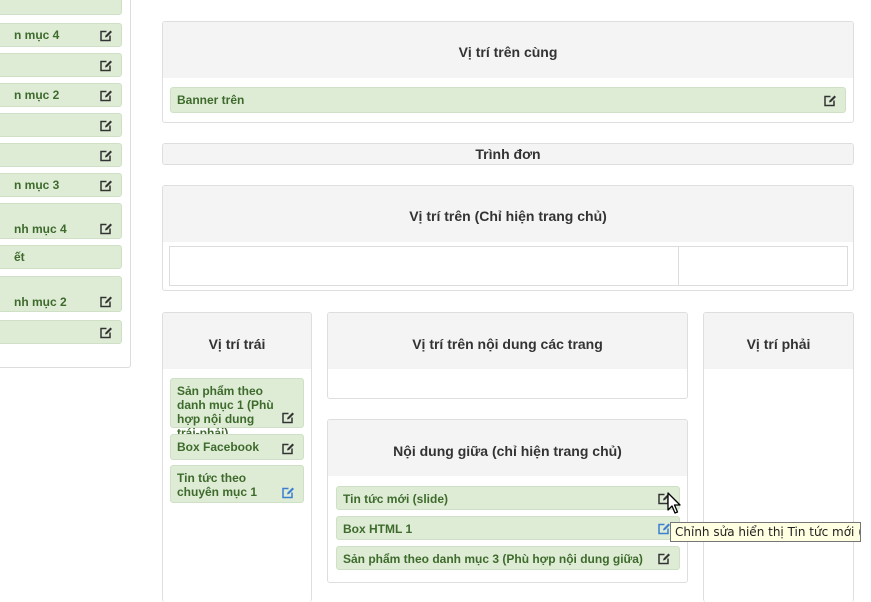  What do you see at coordinates (507, 448) in the screenshot?
I see `position-title: Nội dung giữa (chỉ hiện trang chủ)` at bounding box center [507, 448].